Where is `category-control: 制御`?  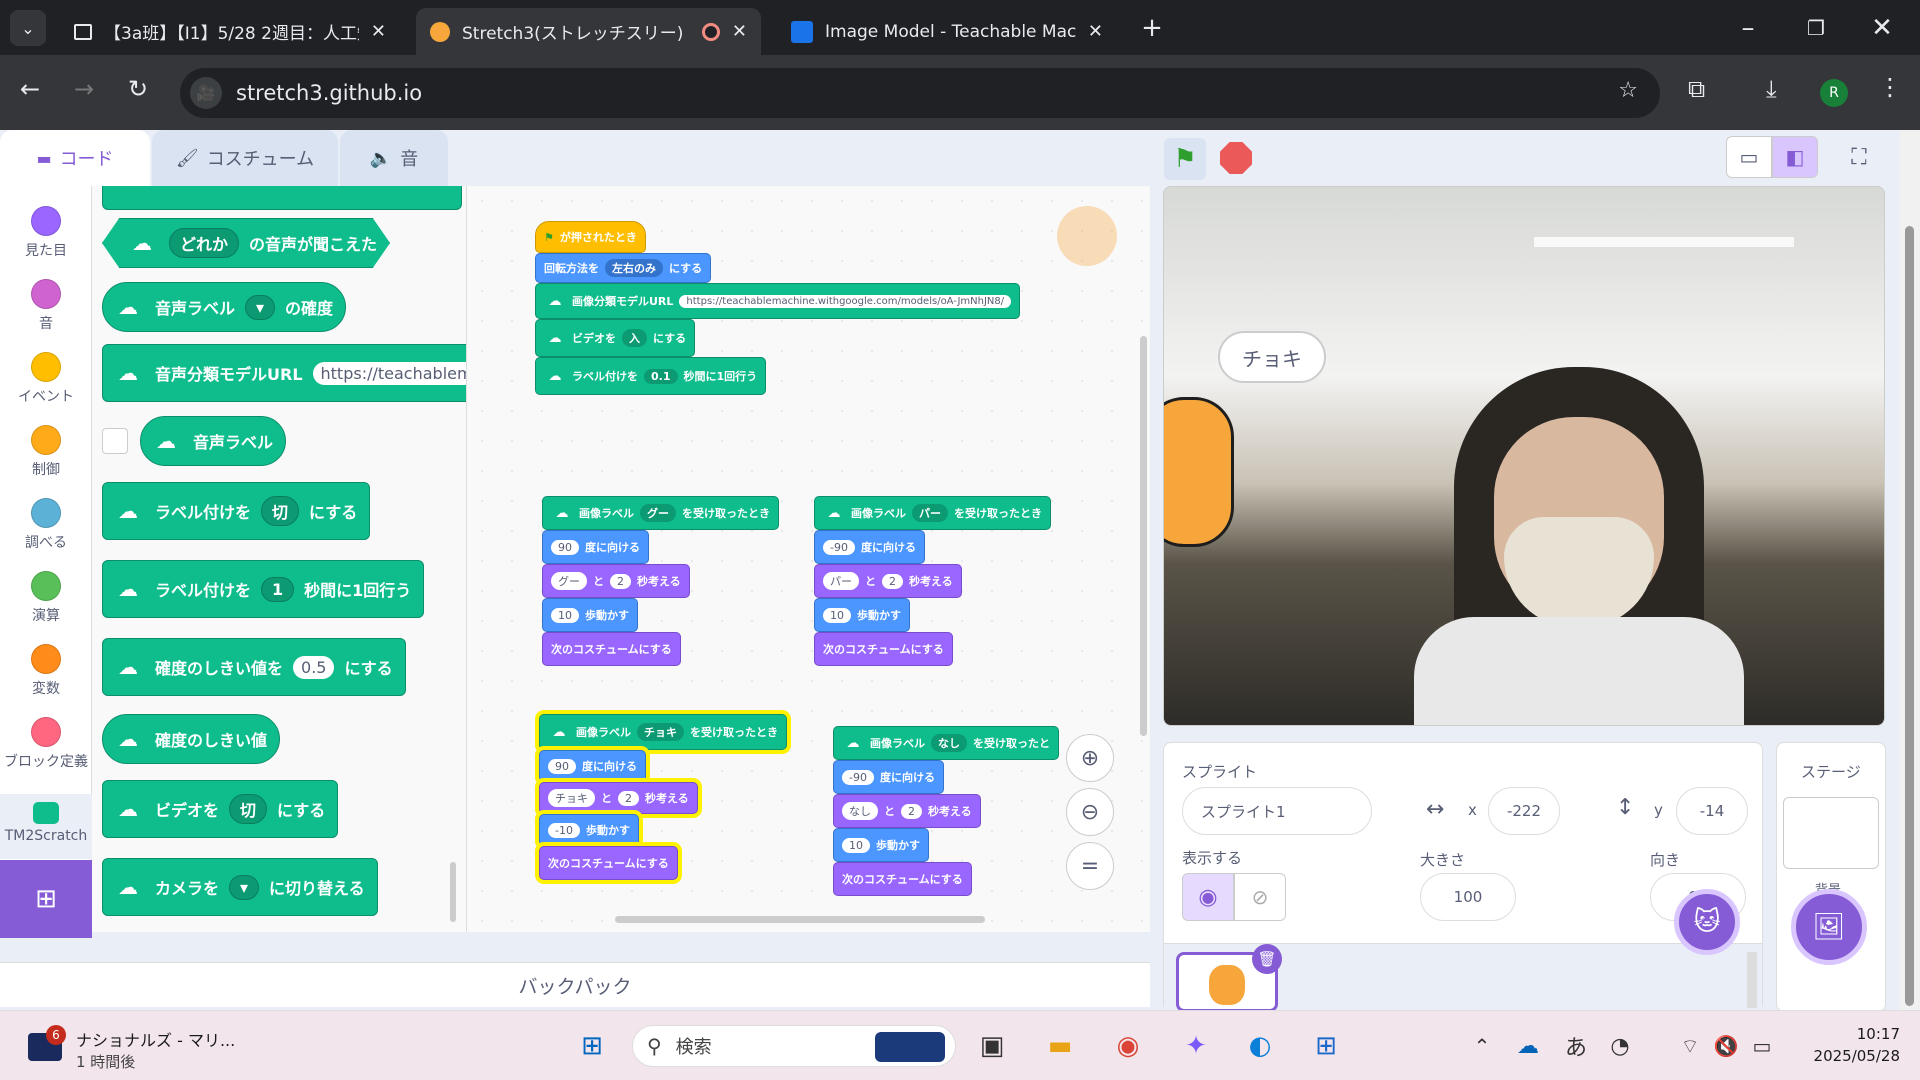 category-control: 制御 is located at coordinates (46, 452).